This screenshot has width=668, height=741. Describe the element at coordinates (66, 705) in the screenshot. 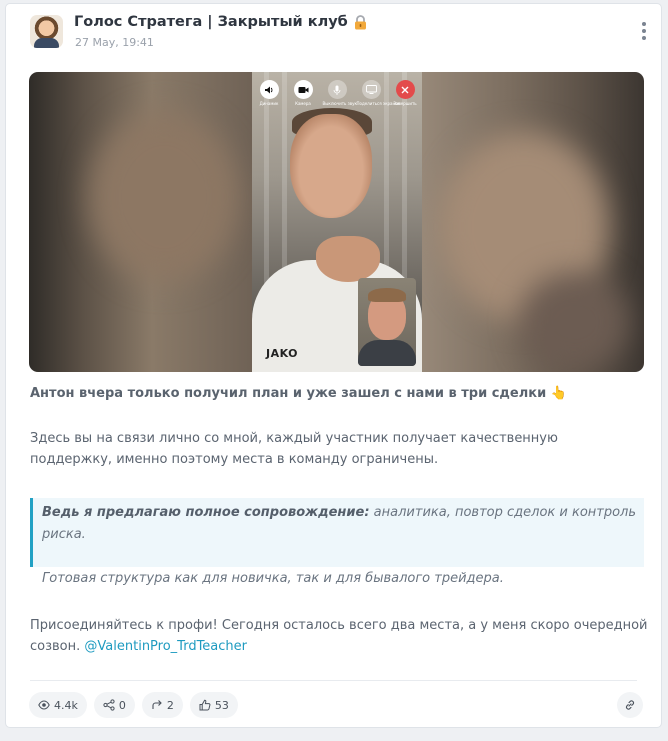

I see `views-count: 4.4k` at that location.